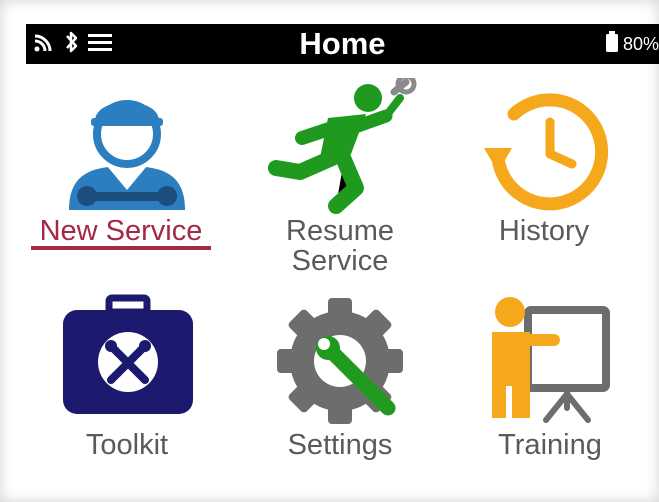  What do you see at coordinates (121, 231) in the screenshot?
I see `tile-label: New Service` at bounding box center [121, 231].